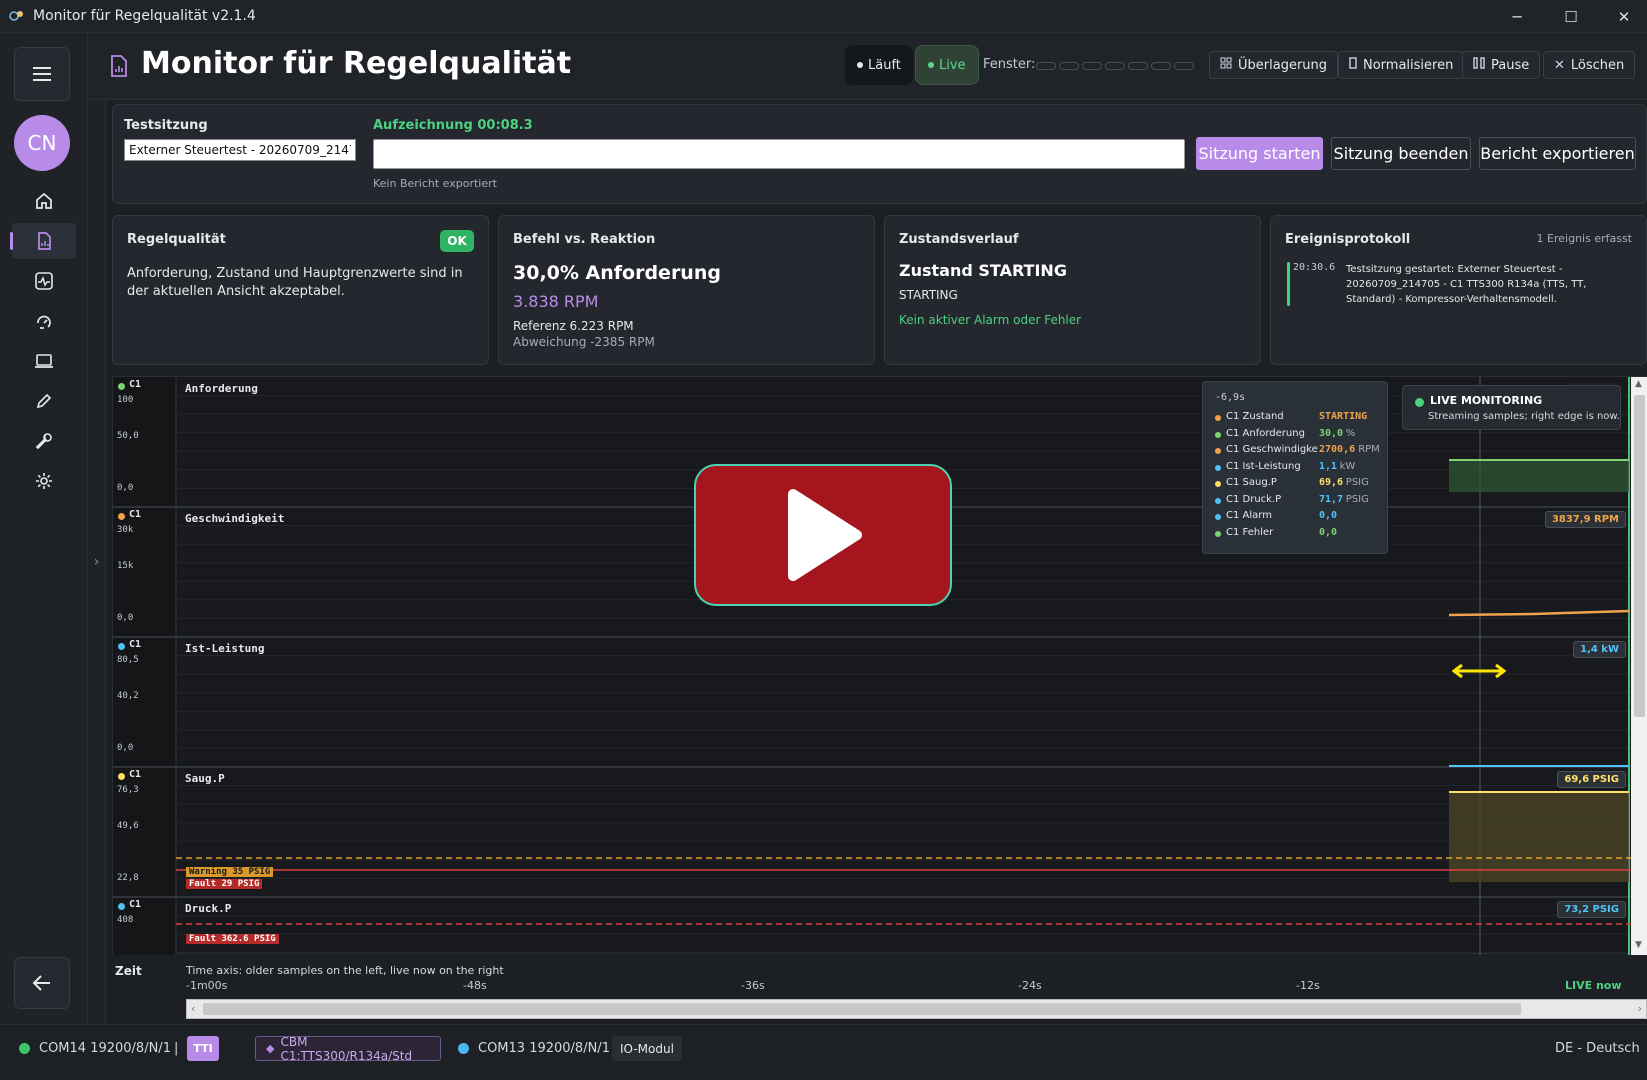  I want to click on back-button, so click(42, 983).